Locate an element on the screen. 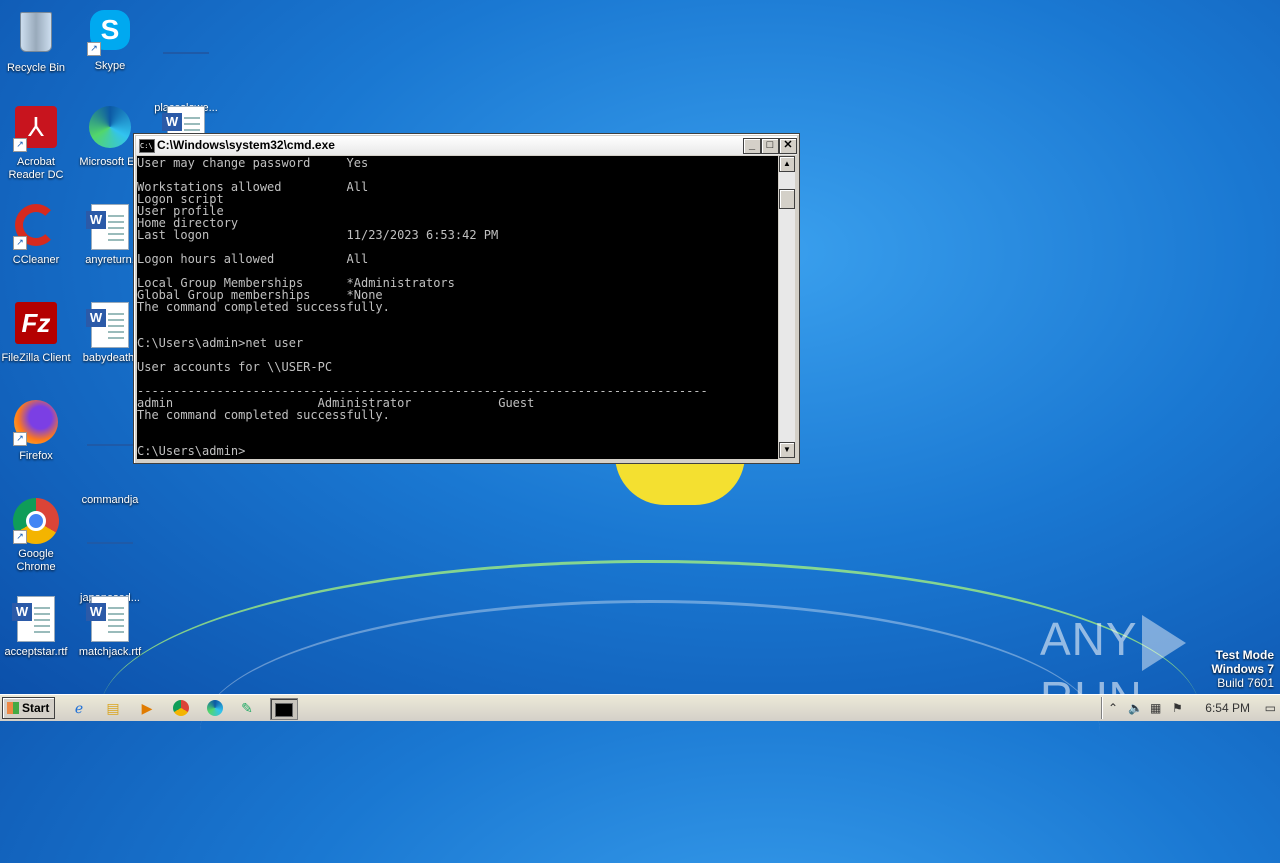 Image resolution: width=1280 pixels, height=863 pixels. anyrun-any-text: ANY is located at coordinates (1089, 639).